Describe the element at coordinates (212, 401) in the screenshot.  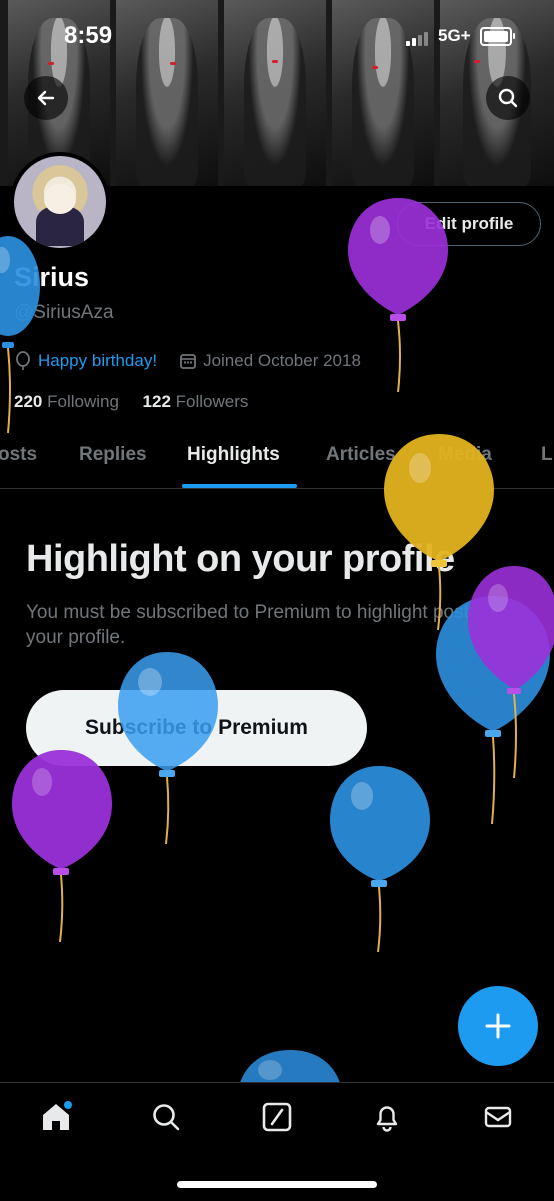
I see `followers-label: Followers` at that location.